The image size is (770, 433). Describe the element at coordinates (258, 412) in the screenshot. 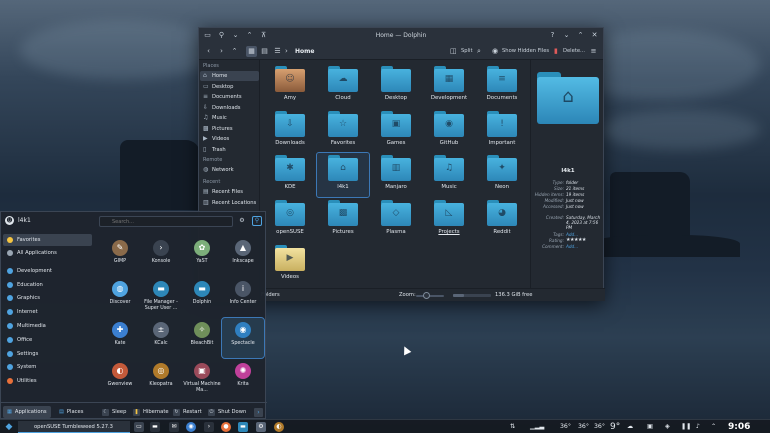

I see `more-power-options-icon: ›` at that location.